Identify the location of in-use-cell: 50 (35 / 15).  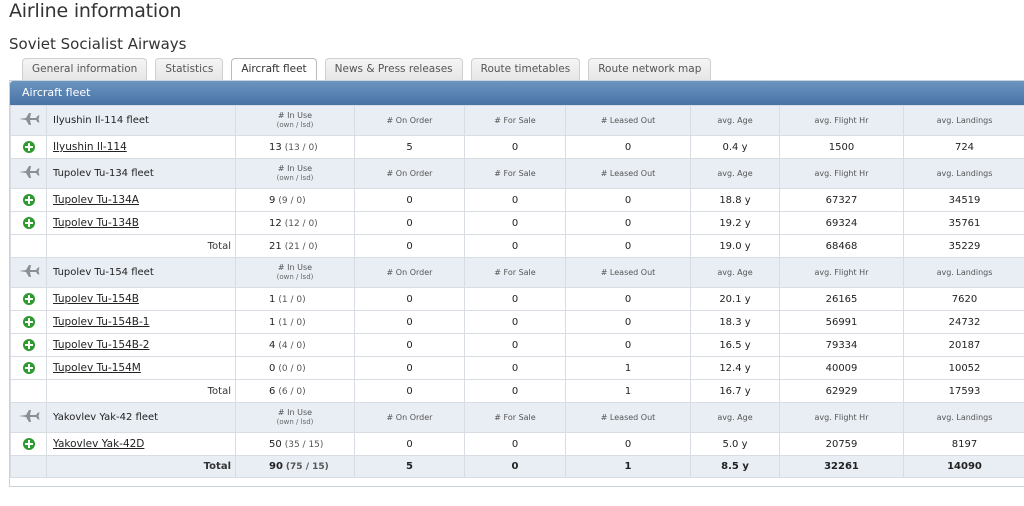
(295, 444).